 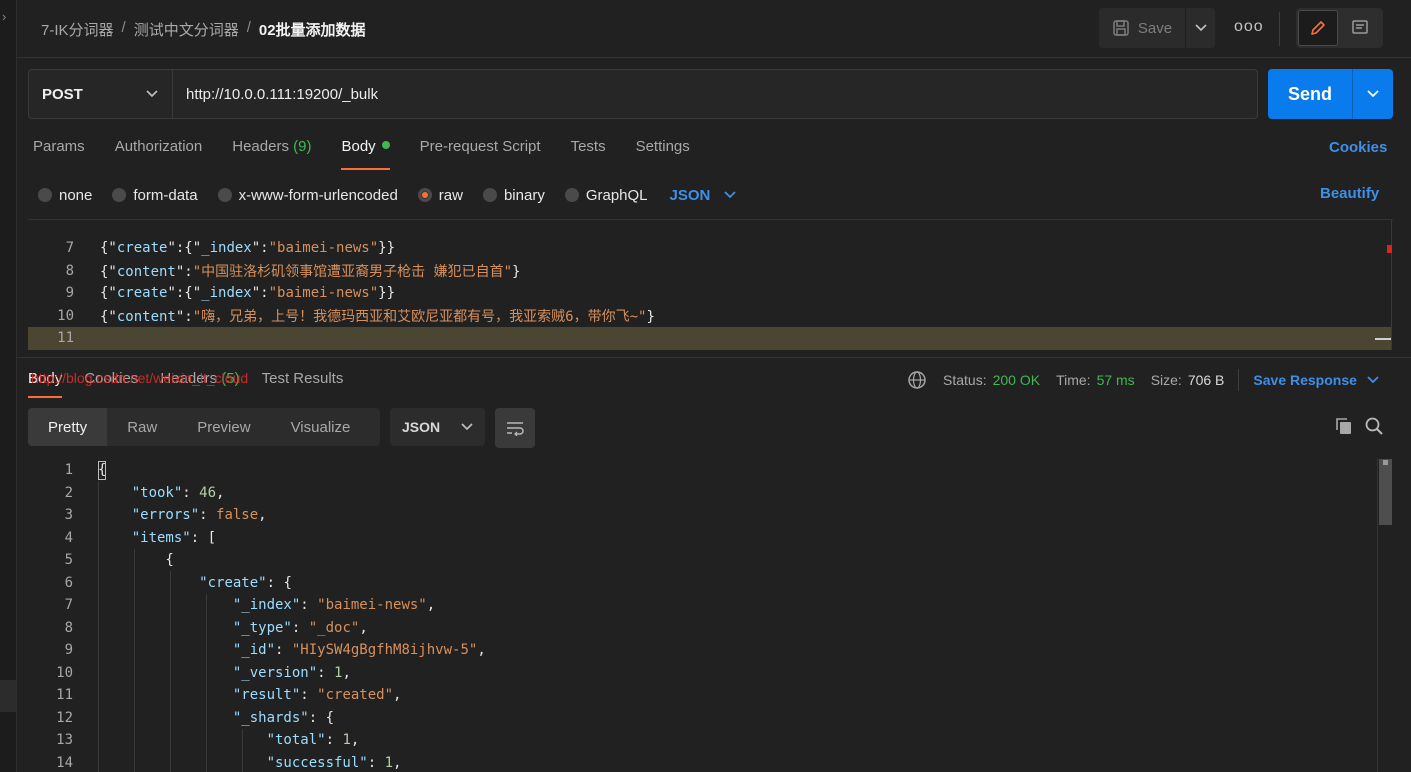 What do you see at coordinates (917, 380) in the screenshot?
I see `globe-icon` at bounding box center [917, 380].